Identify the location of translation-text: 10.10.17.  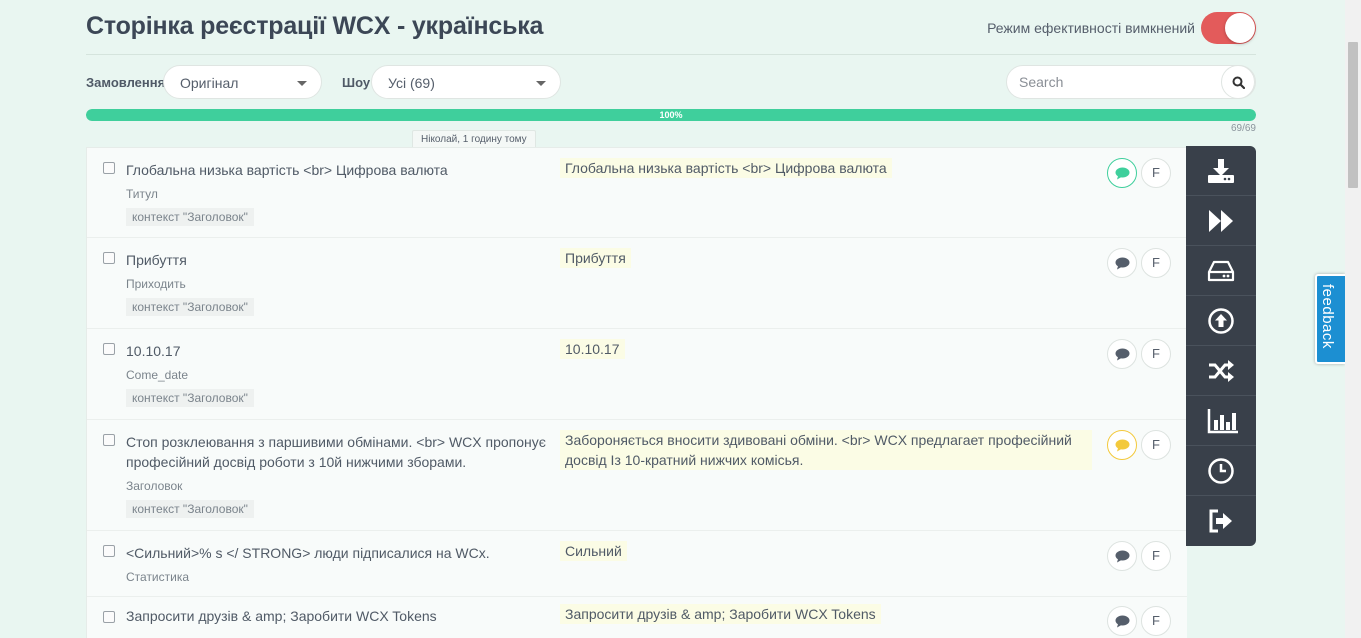
(592, 349).